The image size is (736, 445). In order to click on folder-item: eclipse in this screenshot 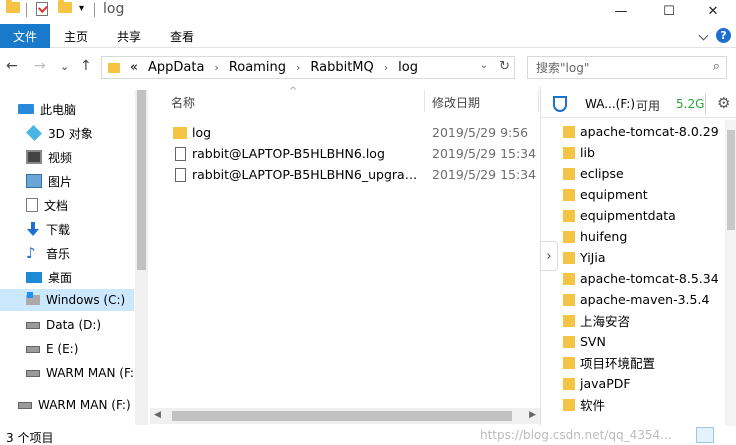, I will do `click(593, 173)`.